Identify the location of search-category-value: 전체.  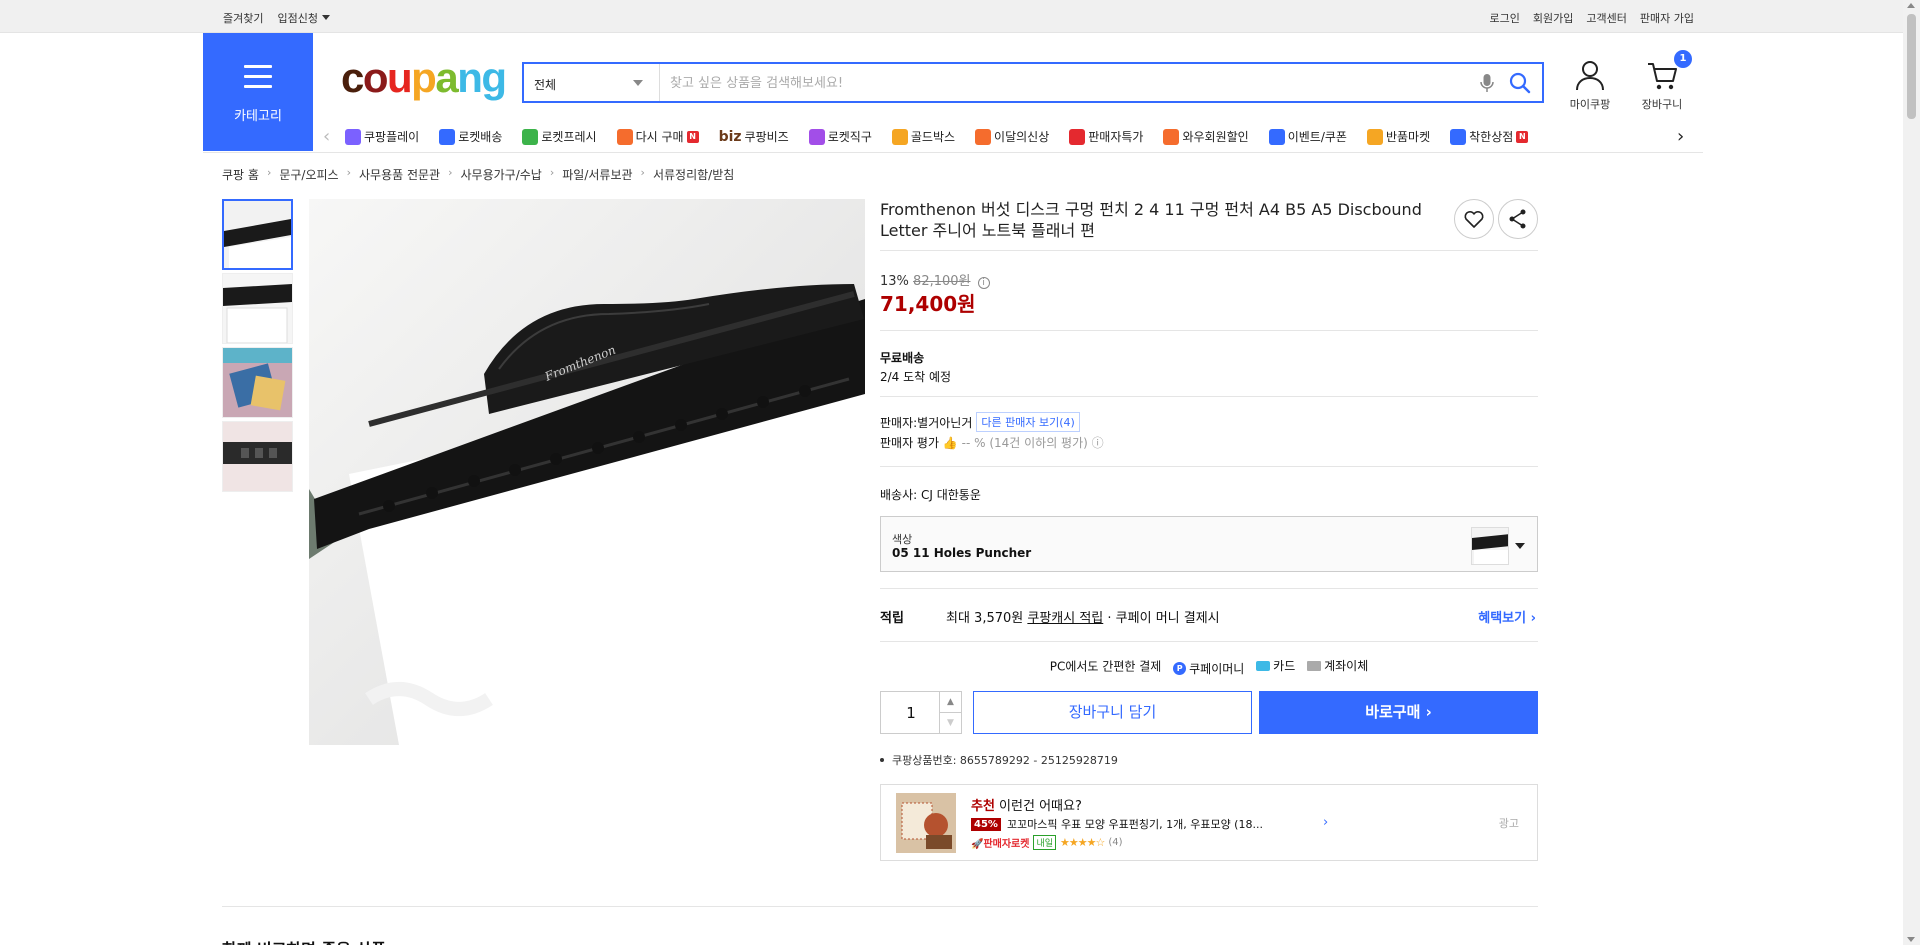
(545, 85).